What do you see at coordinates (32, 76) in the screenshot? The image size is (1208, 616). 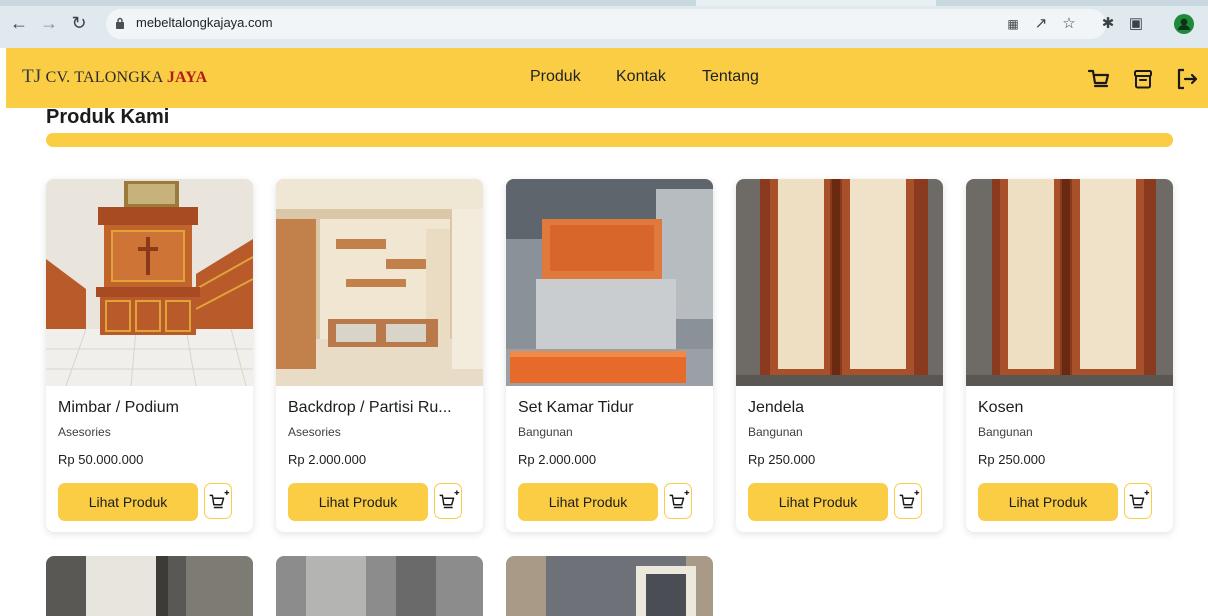 I see `logo-mark: TJ` at bounding box center [32, 76].